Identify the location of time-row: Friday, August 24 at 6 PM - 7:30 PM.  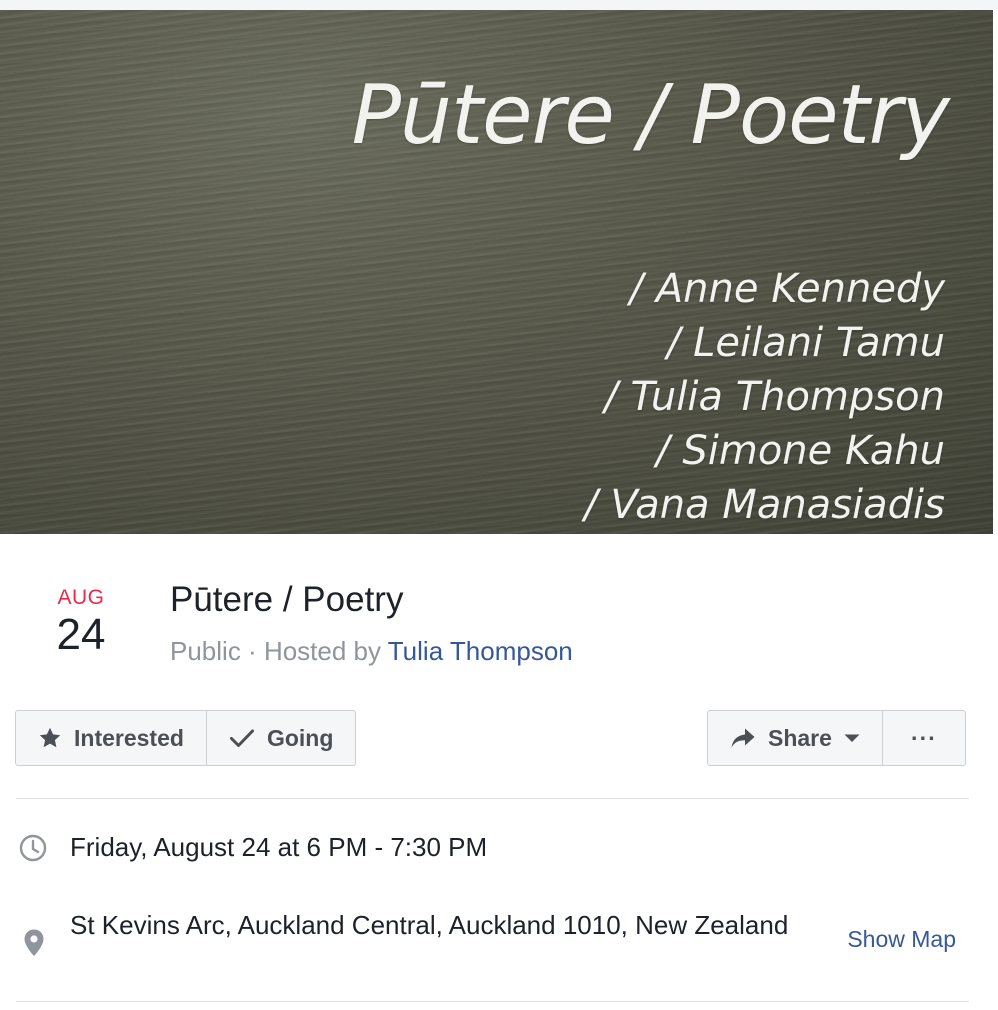
(496, 846).